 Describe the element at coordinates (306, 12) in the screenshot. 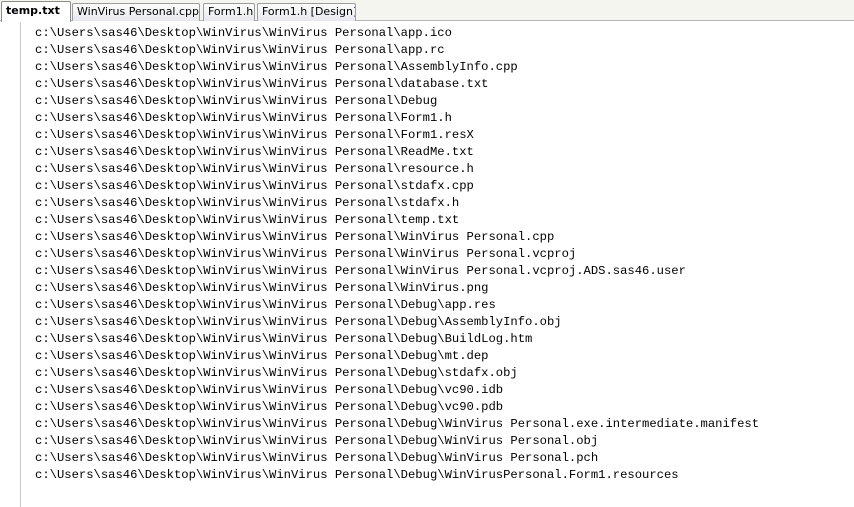

I see `tab-form1-h-design: Form1.h [Design]` at that location.